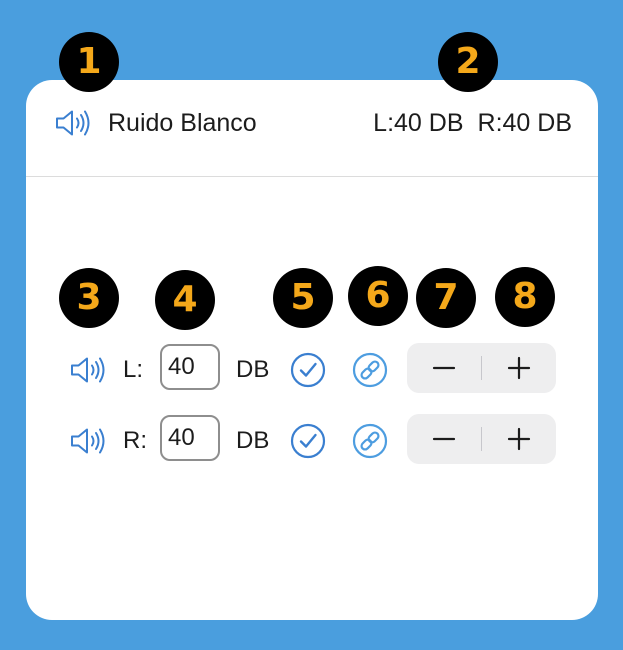  I want to click on callout-badge-6: 6, so click(378, 296).